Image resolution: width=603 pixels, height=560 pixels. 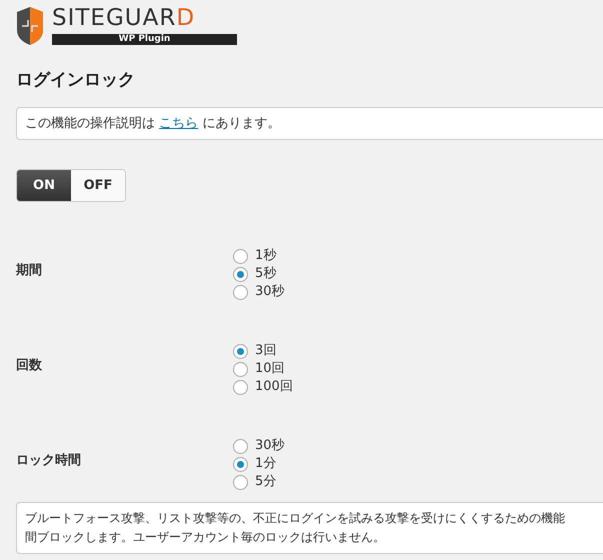 What do you see at coordinates (274, 387) in the screenshot?
I see `option-label: 100回` at bounding box center [274, 387].